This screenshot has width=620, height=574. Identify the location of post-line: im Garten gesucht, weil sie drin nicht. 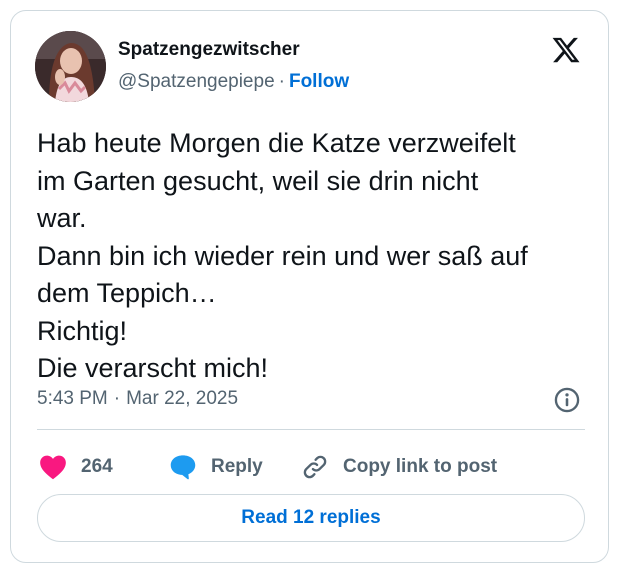
(258, 180).